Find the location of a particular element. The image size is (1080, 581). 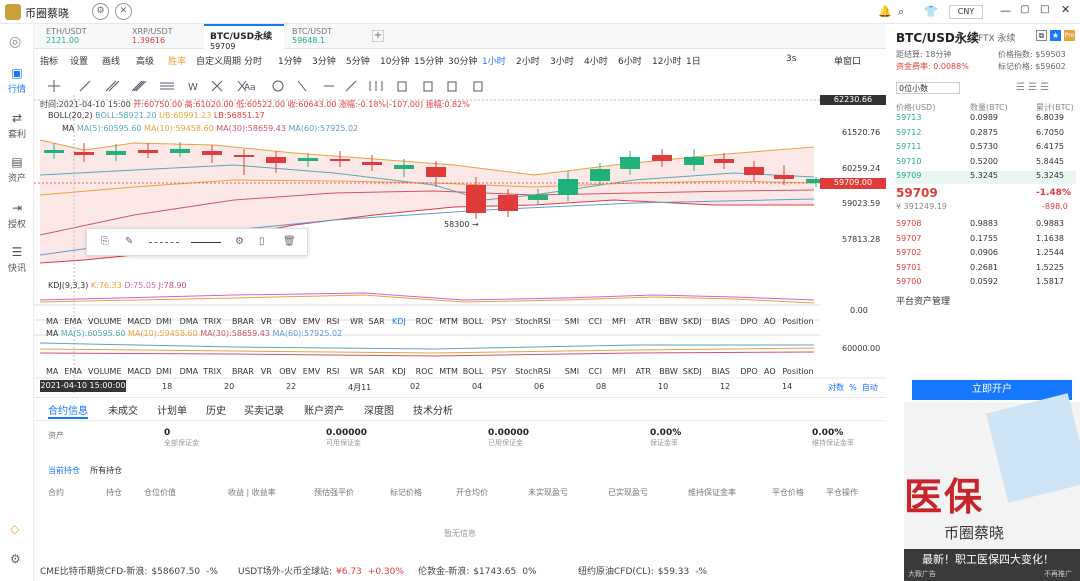

bottom-tab: 未成交 is located at coordinates (123, 409).